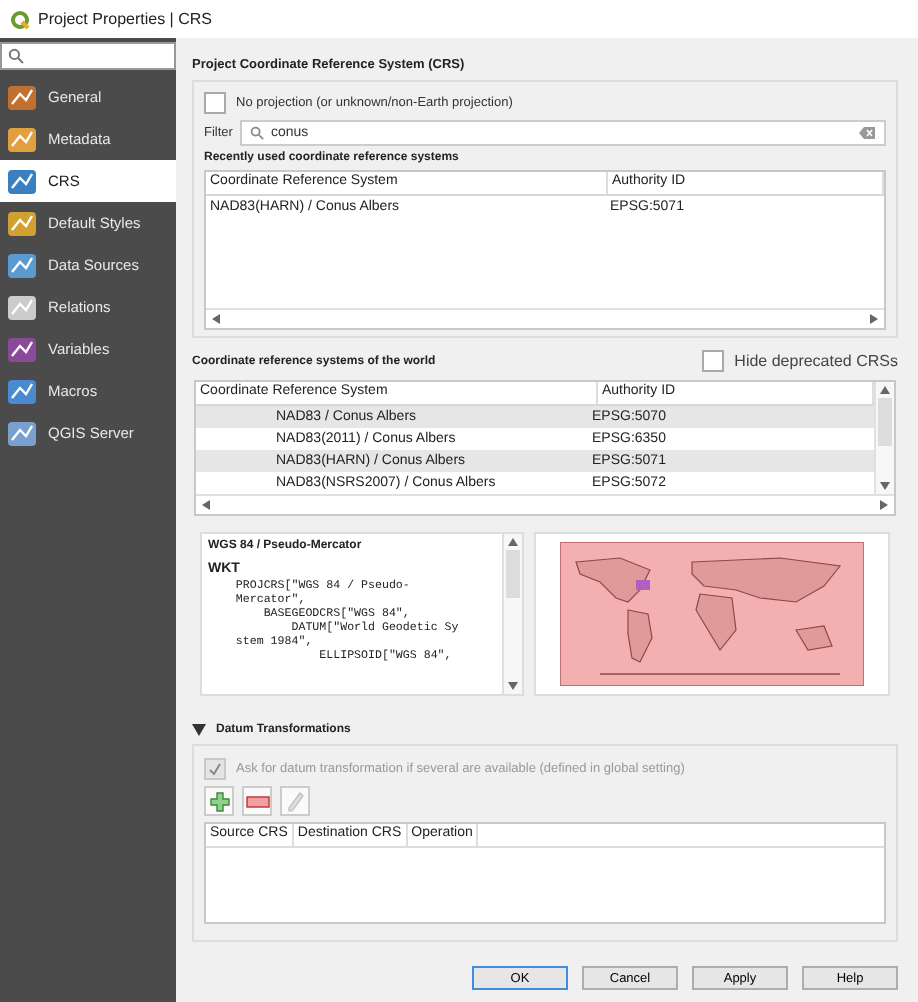 This screenshot has height=1002, width=918. Describe the element at coordinates (816, 361) in the screenshot. I see `checkbox-label: Hide deprecated CRSs` at that location.